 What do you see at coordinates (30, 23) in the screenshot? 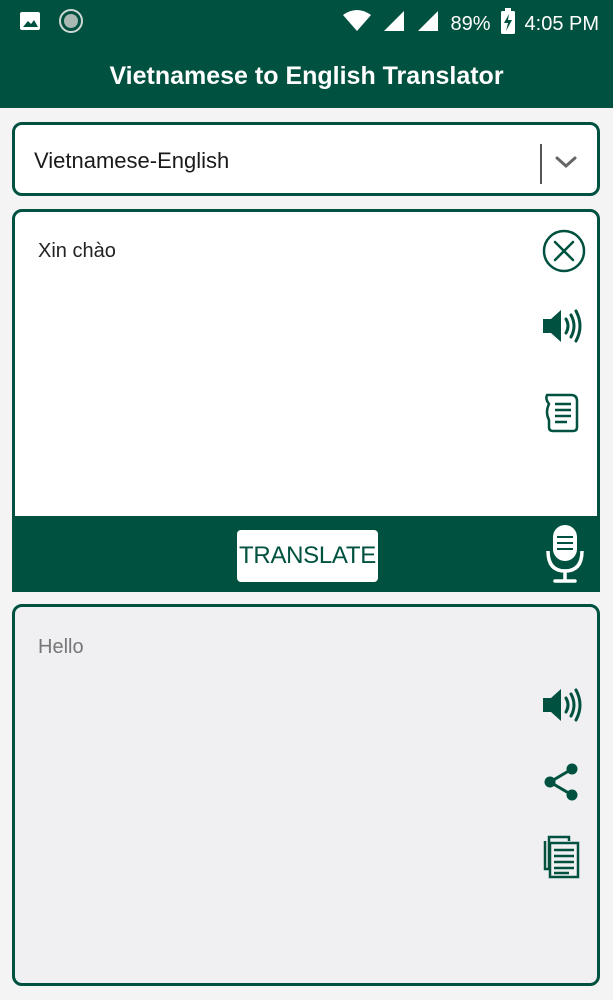
I see `image-icon` at bounding box center [30, 23].